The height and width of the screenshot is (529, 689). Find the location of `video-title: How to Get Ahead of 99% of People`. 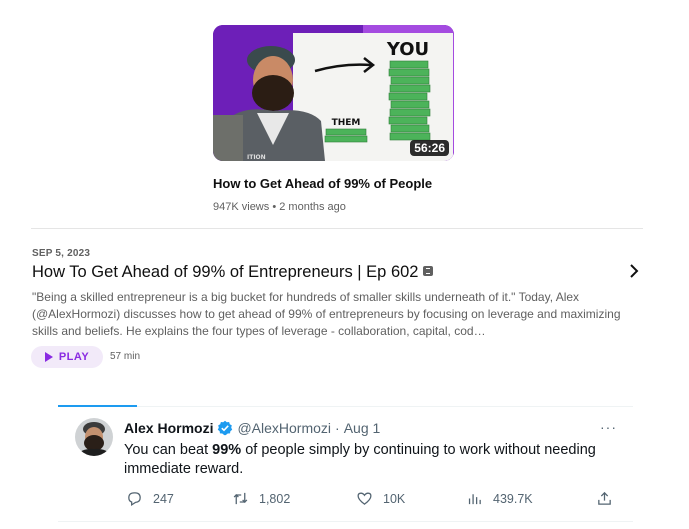

video-title: How to Get Ahead of 99% of People is located at coordinates (322, 183).